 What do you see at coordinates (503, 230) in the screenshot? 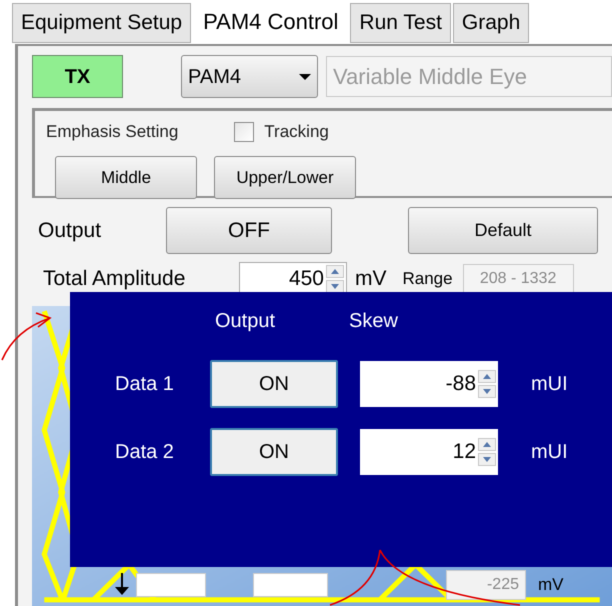
I see `default-button: Default` at bounding box center [503, 230].